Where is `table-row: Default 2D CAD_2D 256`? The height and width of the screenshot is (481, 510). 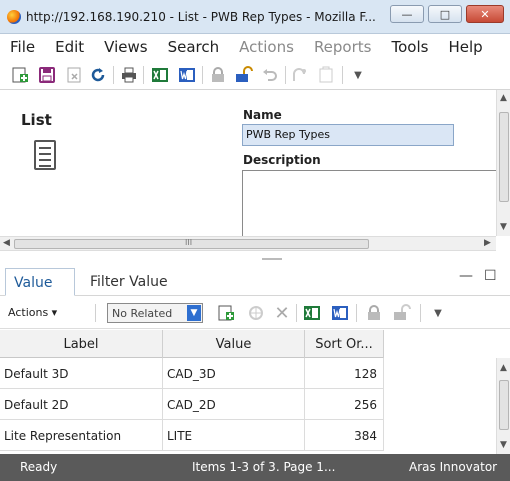
table-row: Default 2D CAD_2D 256 is located at coordinates (192, 404).